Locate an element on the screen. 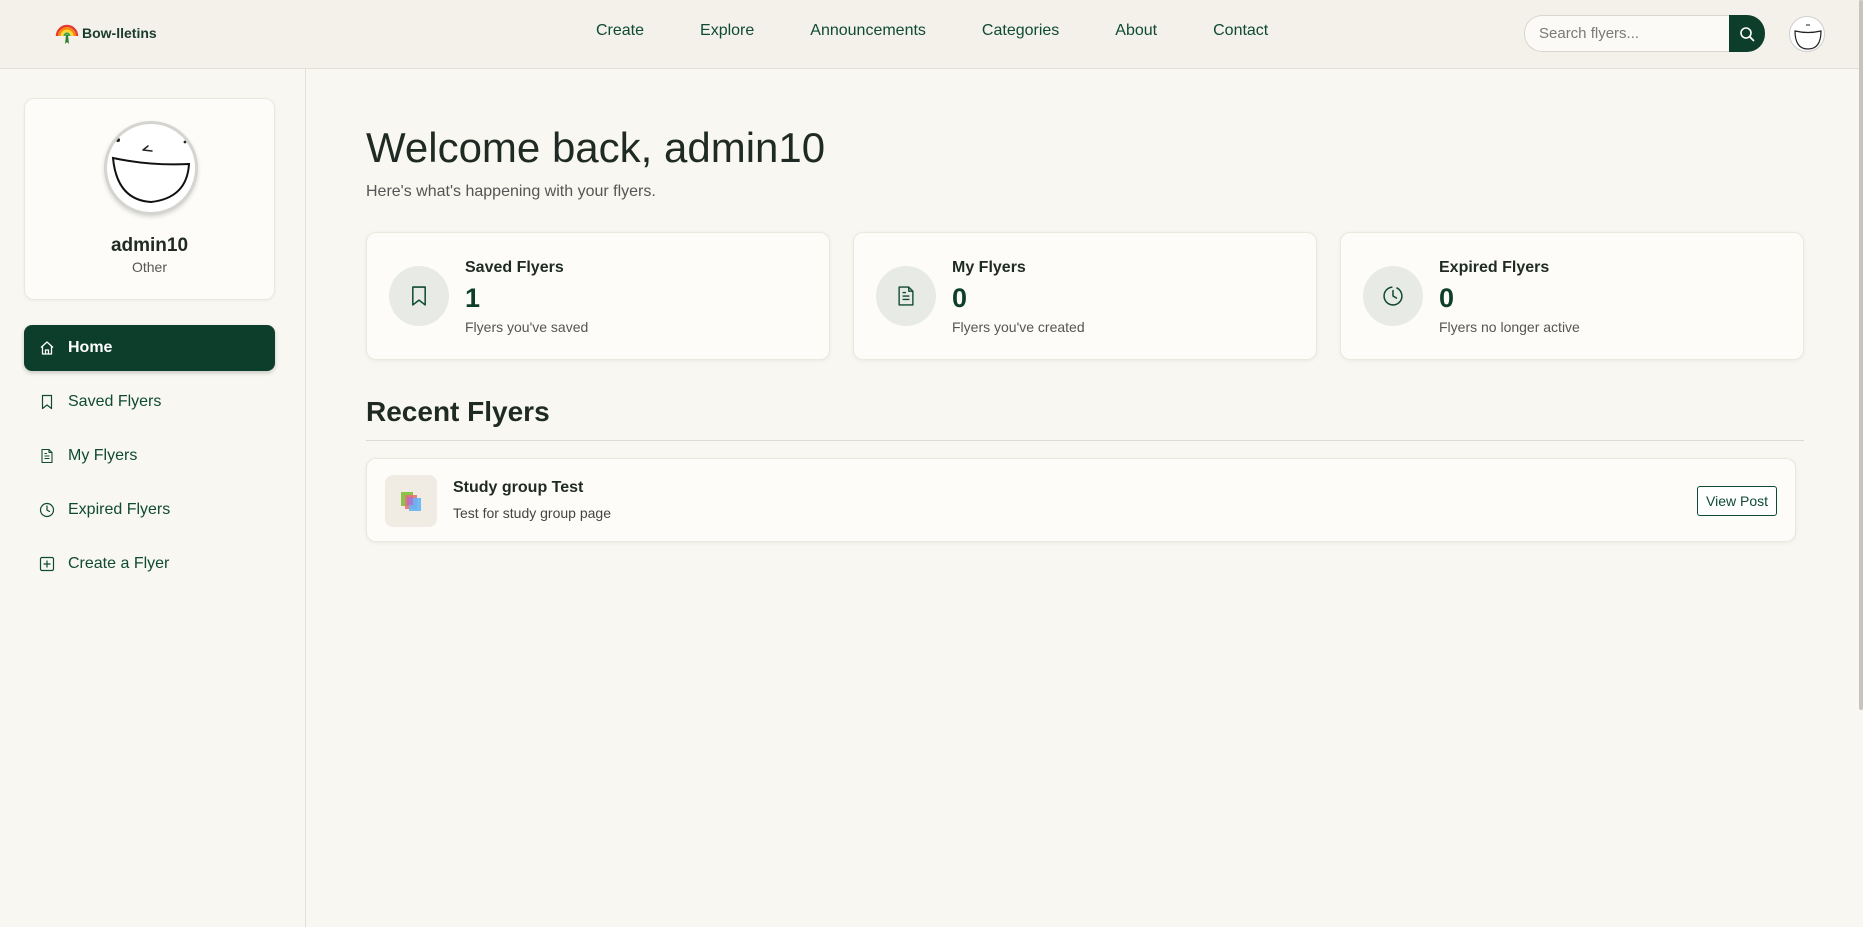  sidebar-item-create-flyer: Create a Flyer is located at coordinates (149, 564).